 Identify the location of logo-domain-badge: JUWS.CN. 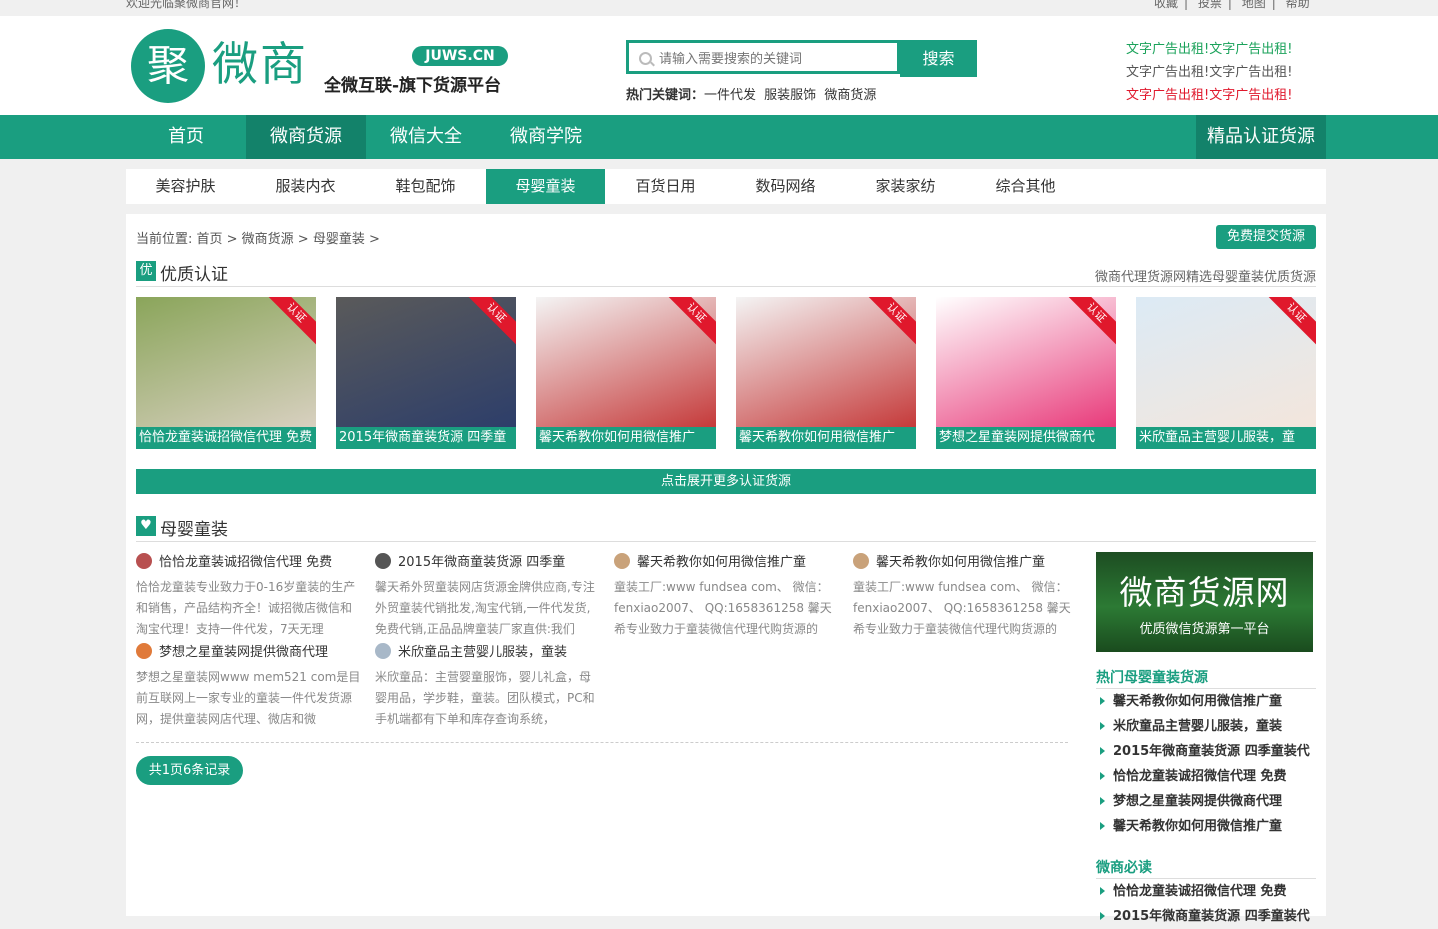
(460, 56).